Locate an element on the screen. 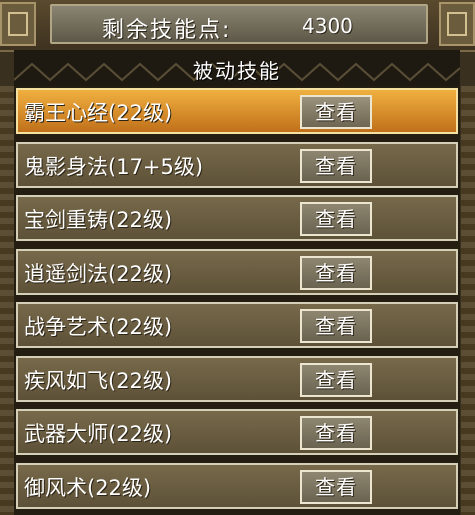 This screenshot has width=475, height=515. skill-name: 疾风如飞(22级) is located at coordinates (98, 380).